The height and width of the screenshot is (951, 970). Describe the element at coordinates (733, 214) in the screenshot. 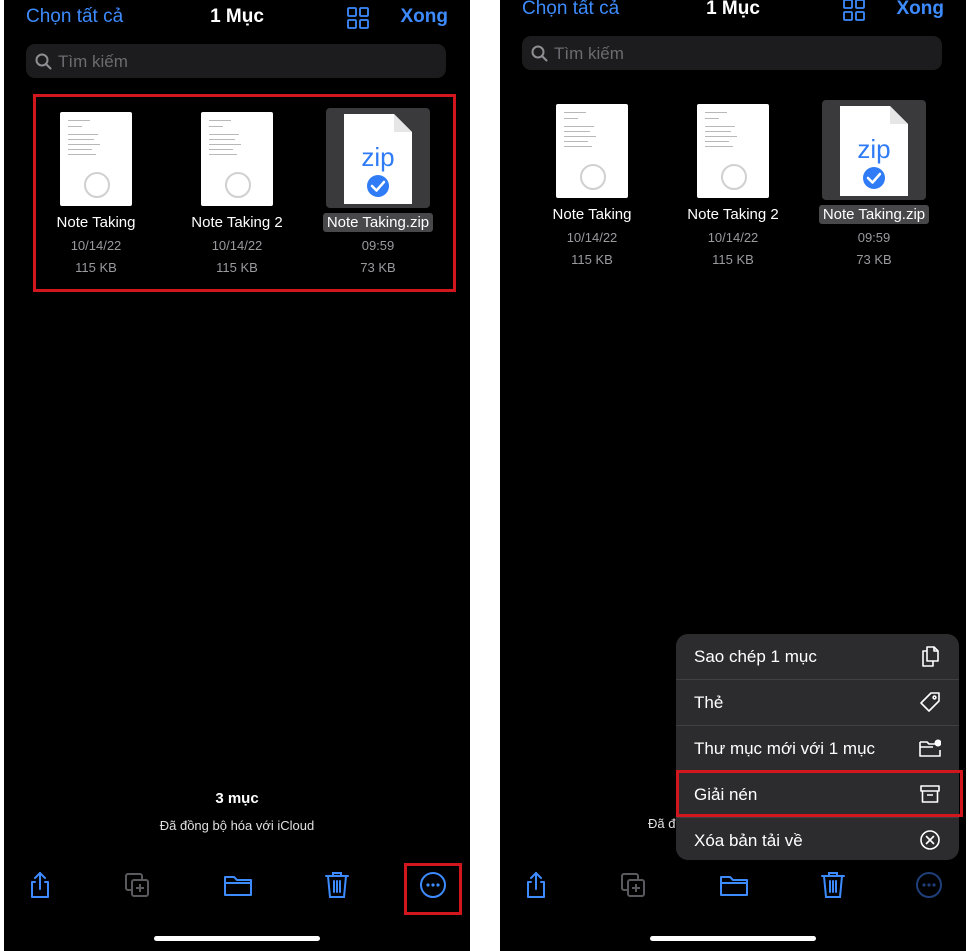

I see `file-name: Note Taking 2` at that location.